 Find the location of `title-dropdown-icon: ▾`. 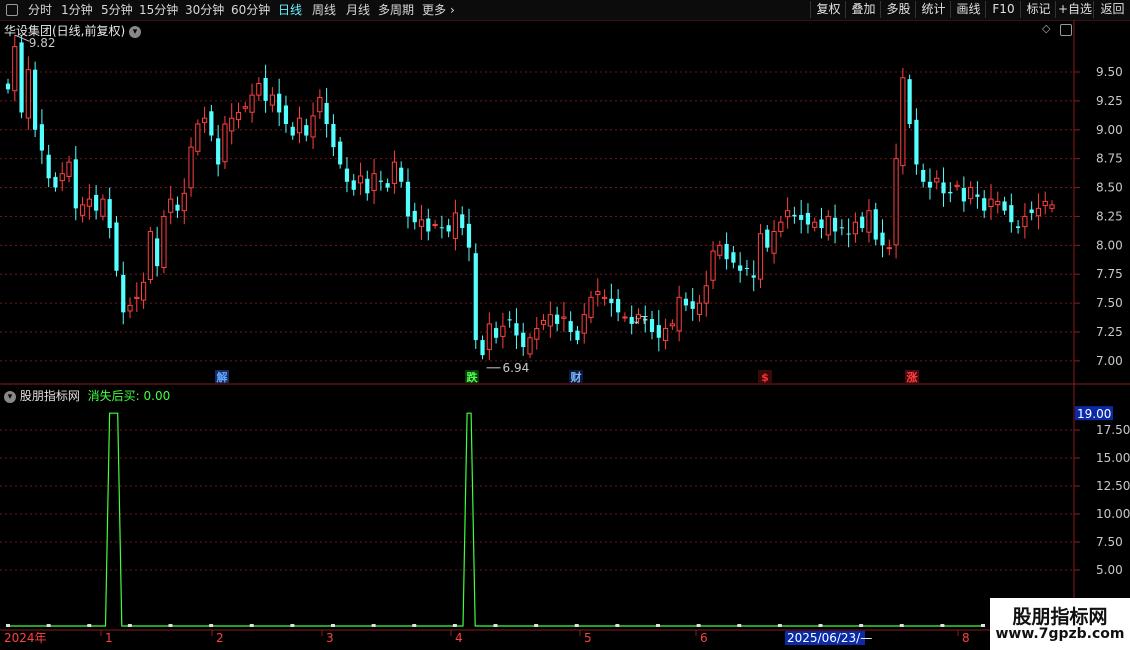

title-dropdown-icon: ▾ is located at coordinates (135, 32).